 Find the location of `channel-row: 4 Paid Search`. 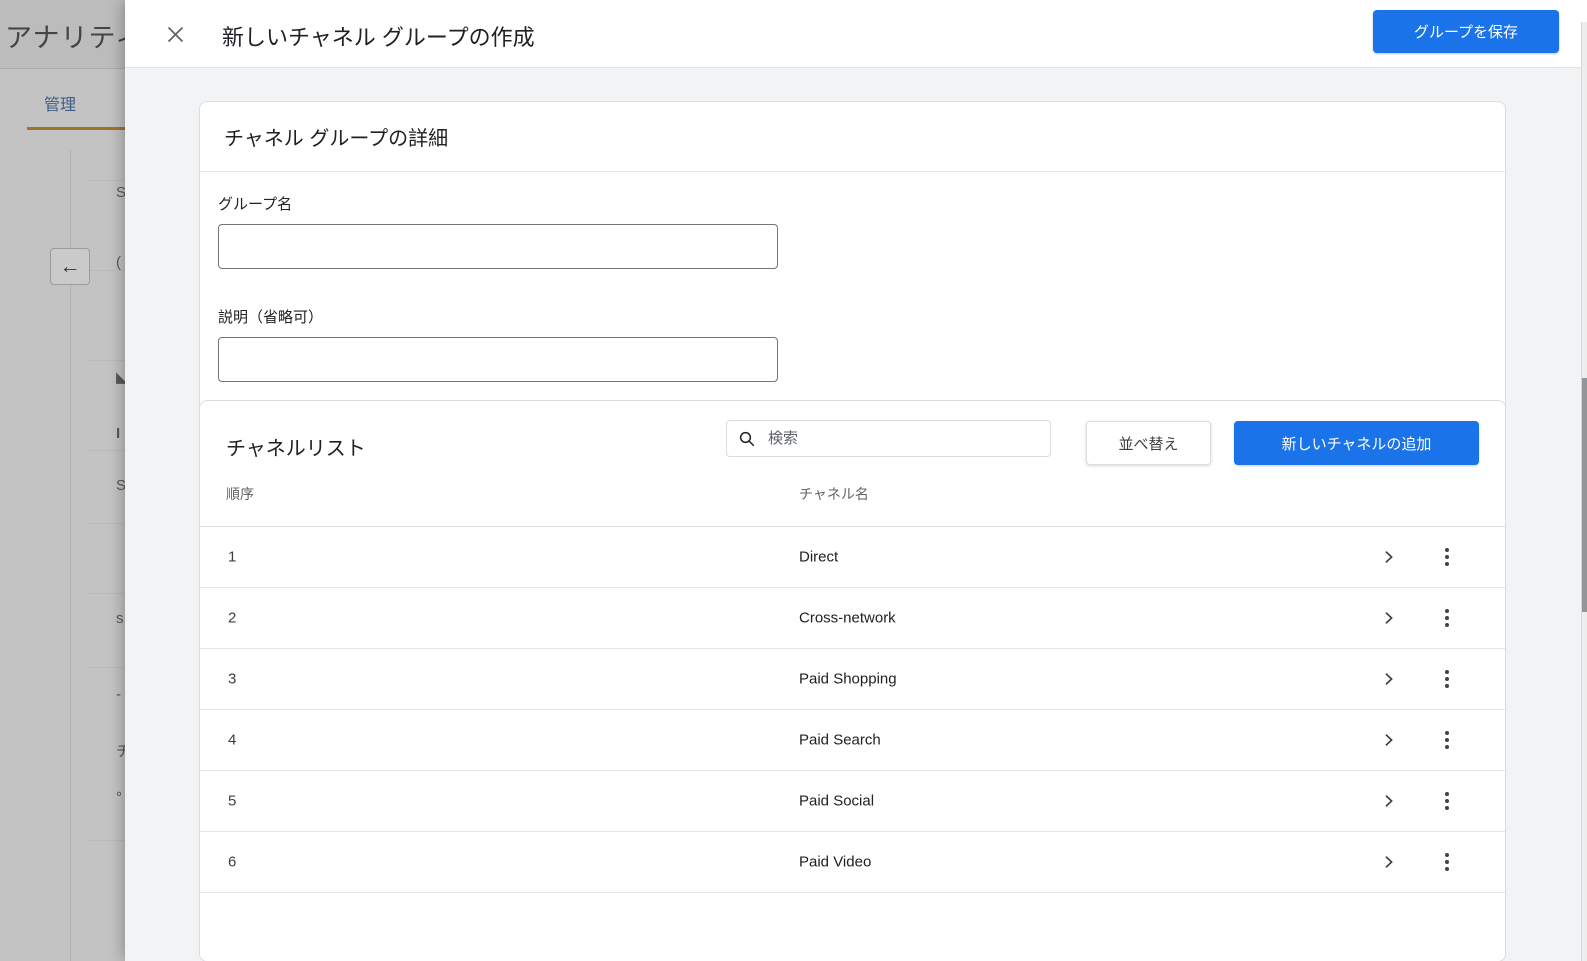

channel-row: 4 Paid Search is located at coordinates (852, 740).